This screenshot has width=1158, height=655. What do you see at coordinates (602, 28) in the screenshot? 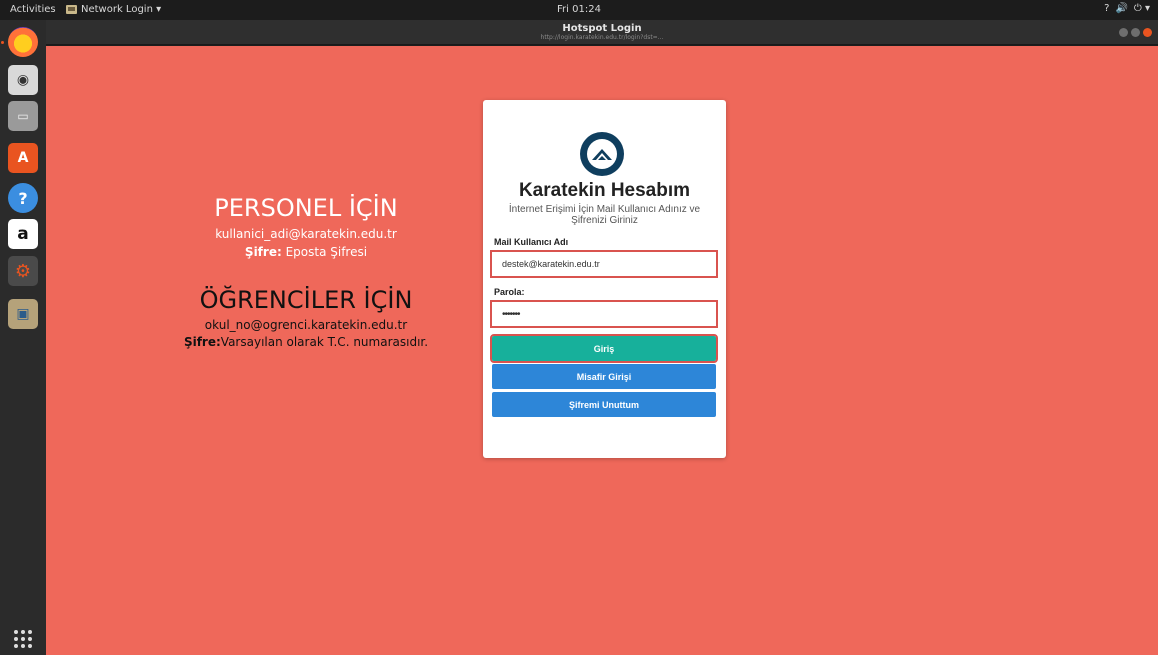
I see `window-title: Hotspot Login` at bounding box center [602, 28].